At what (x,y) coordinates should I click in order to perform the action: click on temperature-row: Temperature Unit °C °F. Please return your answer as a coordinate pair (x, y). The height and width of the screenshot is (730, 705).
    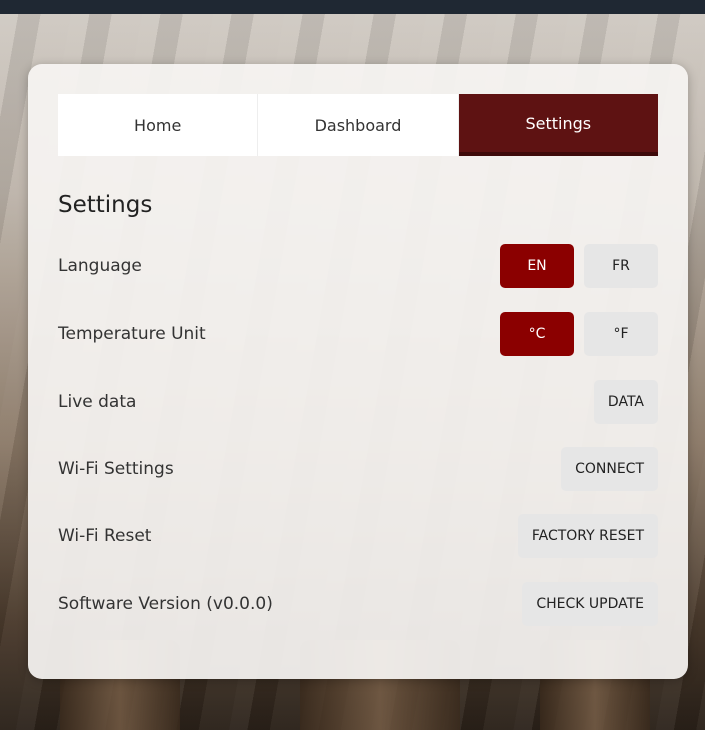
    Looking at the image, I should click on (358, 334).